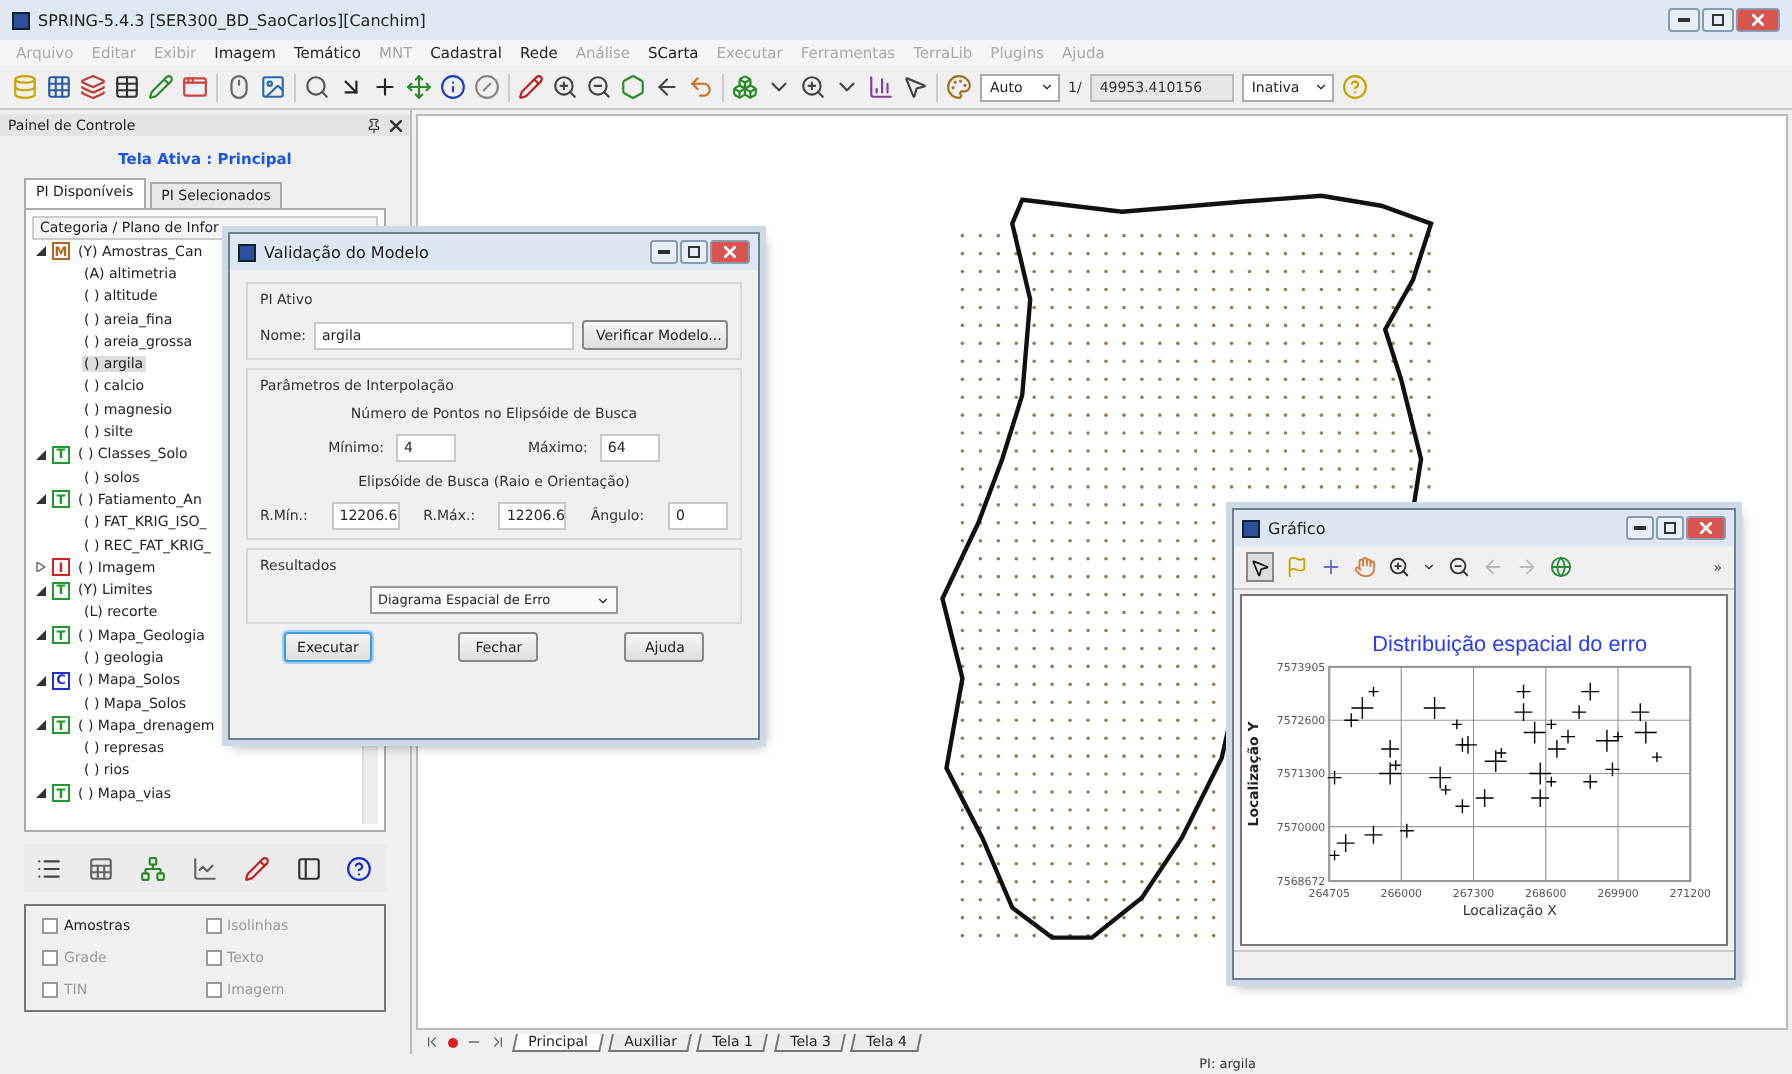 Image resolution: width=1792 pixels, height=1074 pixels. Describe the element at coordinates (813, 87) in the screenshot. I see `zoom-icon` at that location.